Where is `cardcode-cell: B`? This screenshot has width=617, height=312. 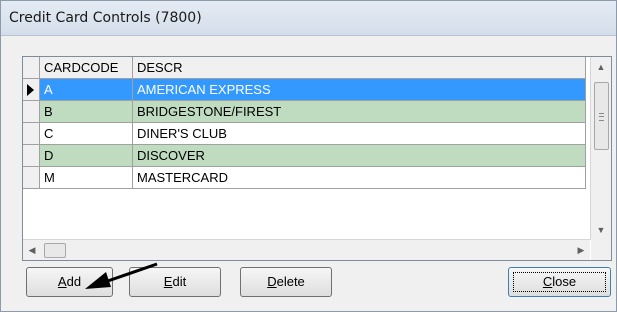 cardcode-cell: B is located at coordinates (86, 112).